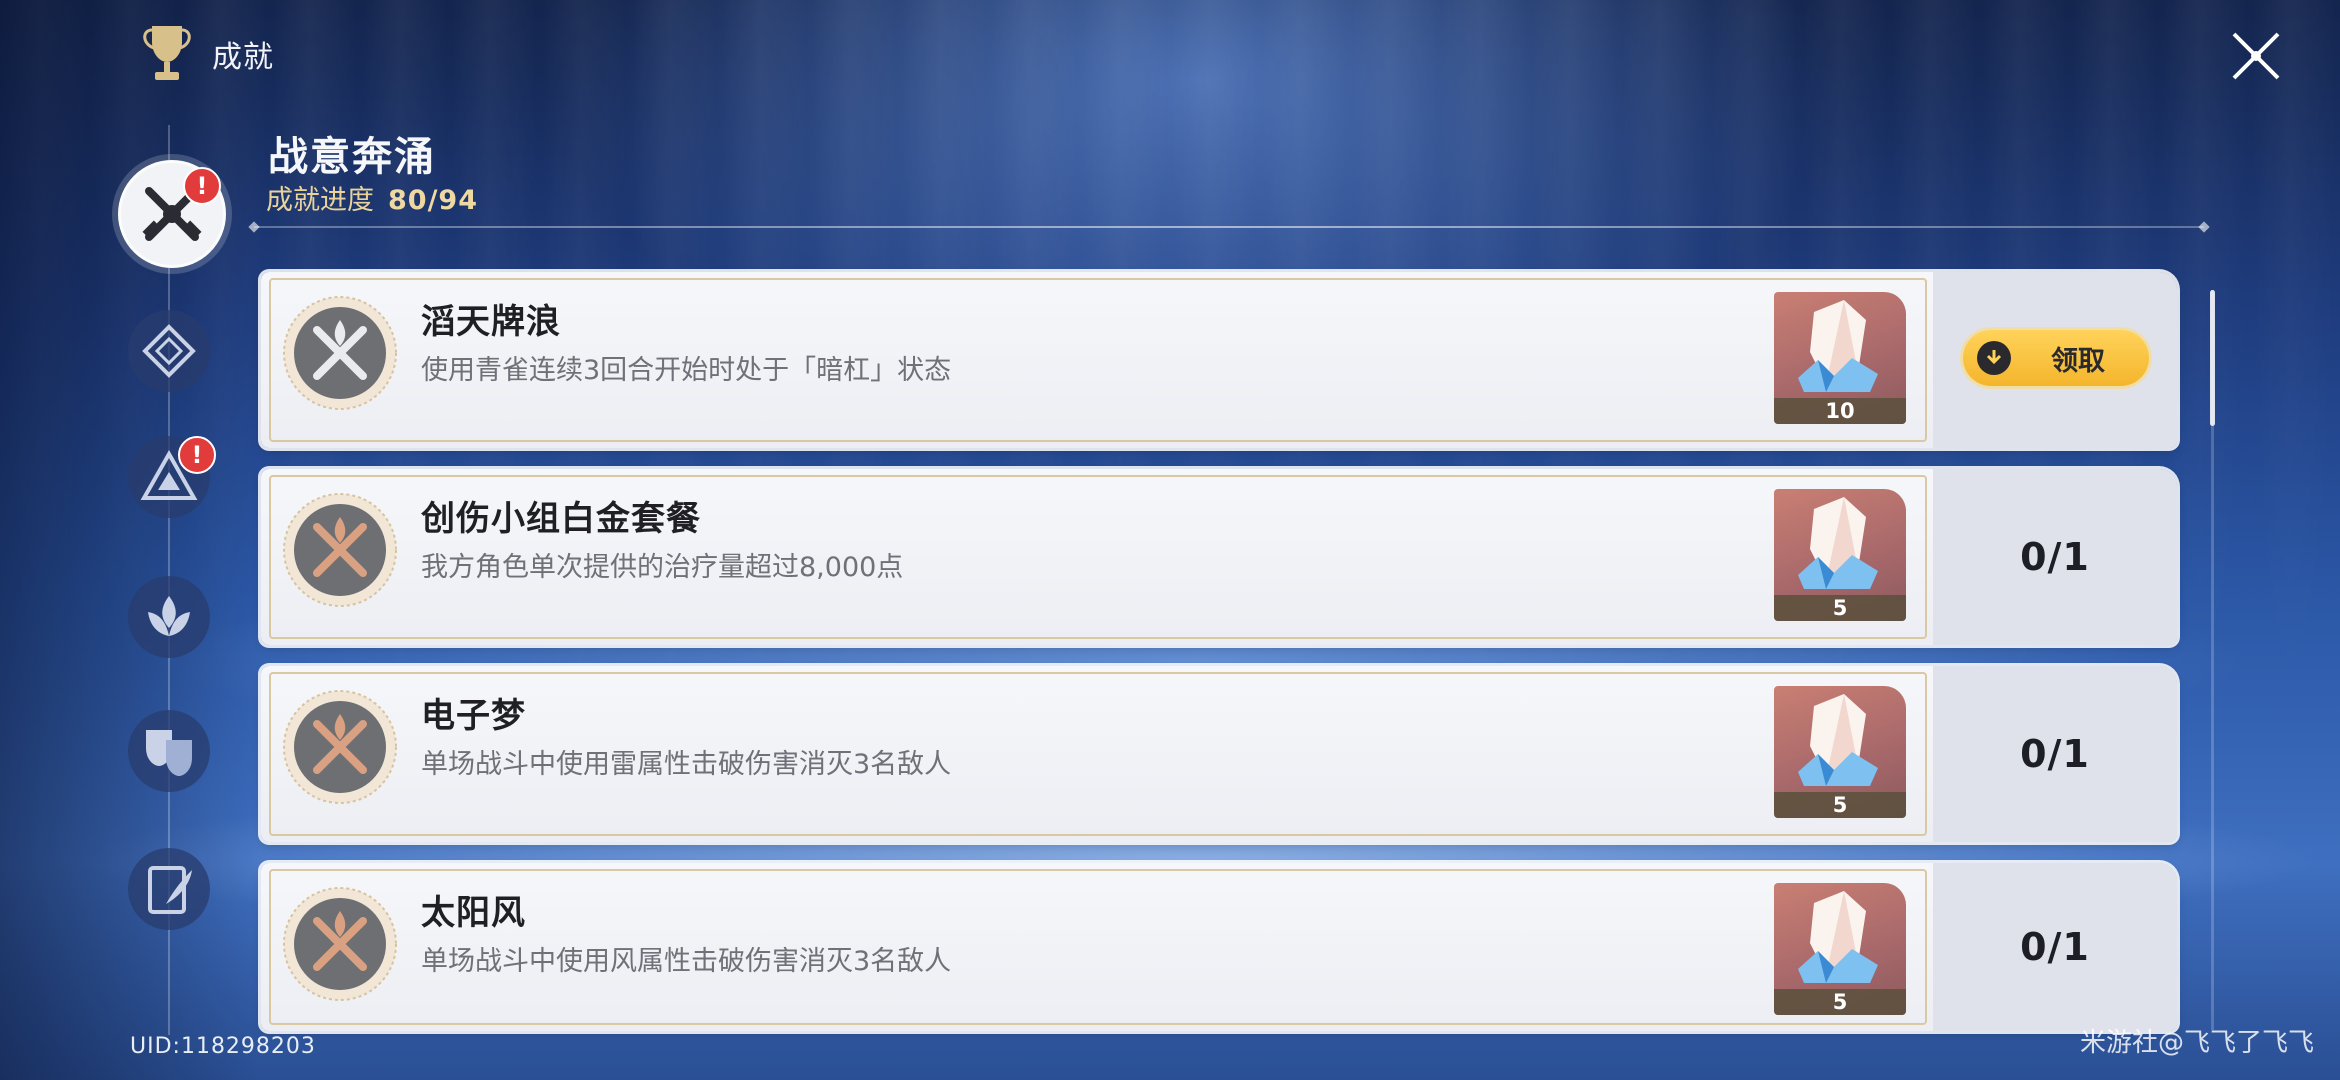 The width and height of the screenshot is (2340, 1080). What do you see at coordinates (686, 961) in the screenshot?
I see `achievement-description: 单场战斗中使用风属性击破伤害消灭3名敌人` at bounding box center [686, 961].